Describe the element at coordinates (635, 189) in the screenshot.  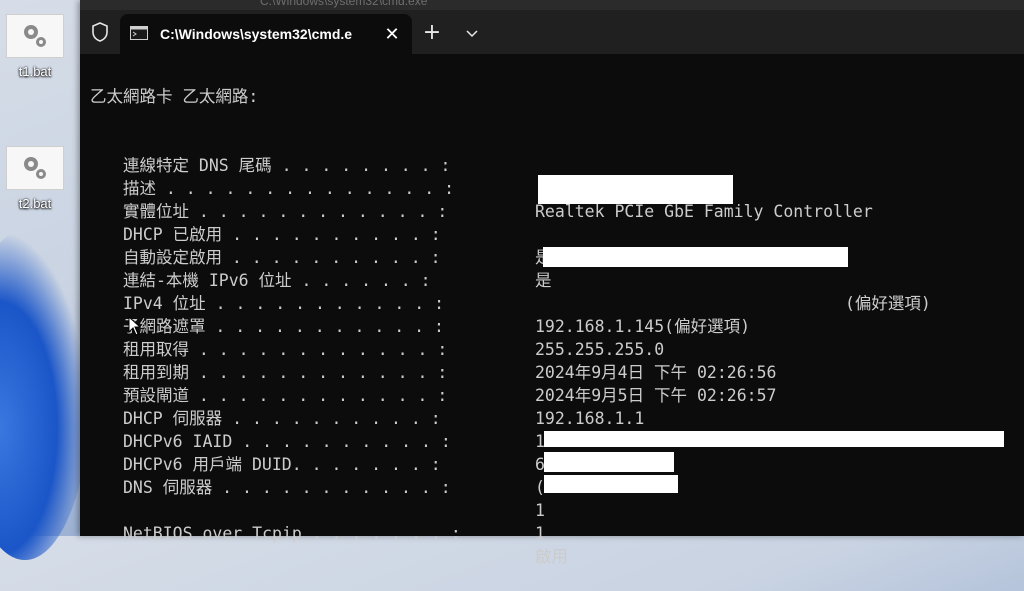
I see `redacted-mac-address` at that location.